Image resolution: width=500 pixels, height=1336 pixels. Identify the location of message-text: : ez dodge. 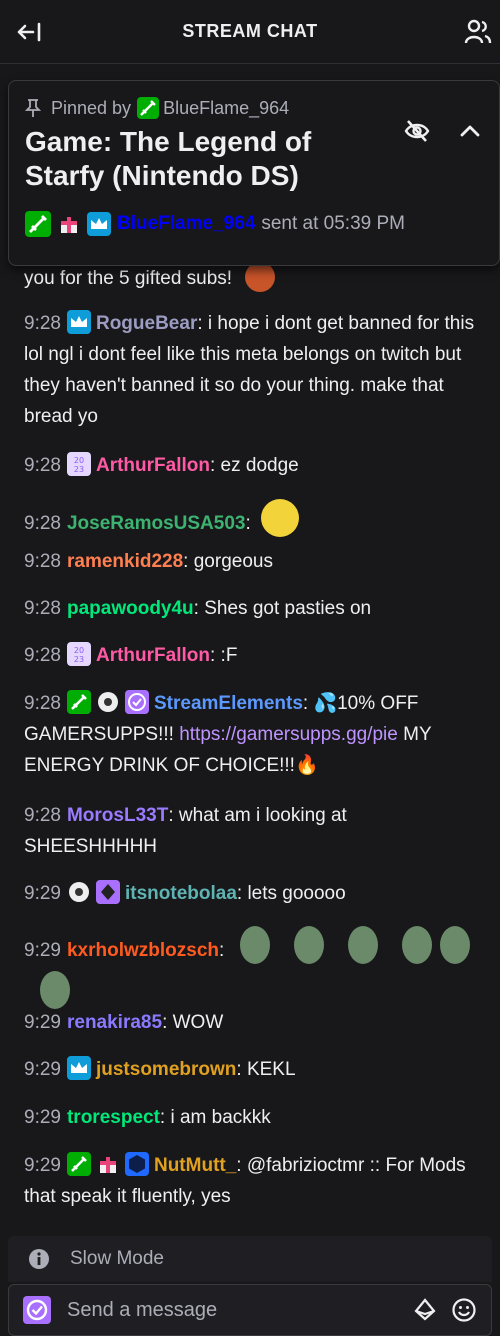
(254, 465).